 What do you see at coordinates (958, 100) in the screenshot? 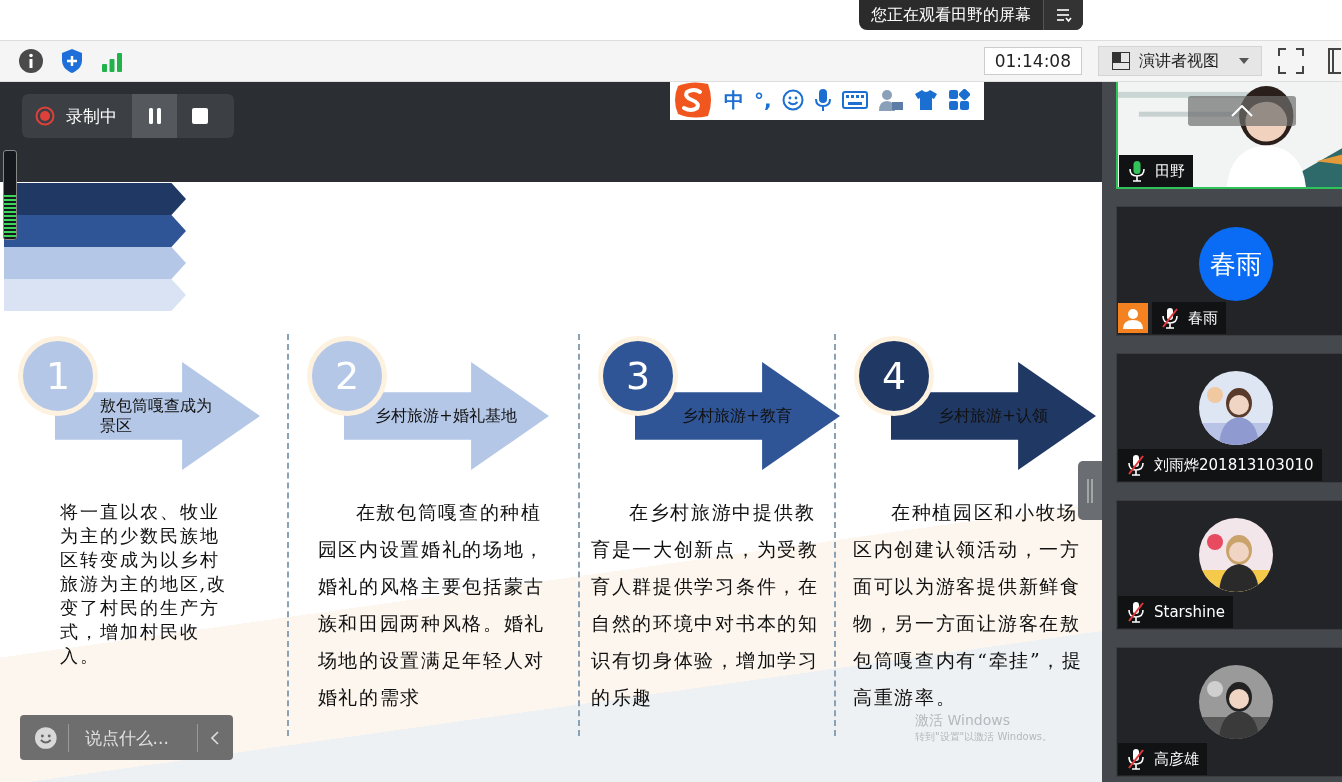
I see `grid-icon` at bounding box center [958, 100].